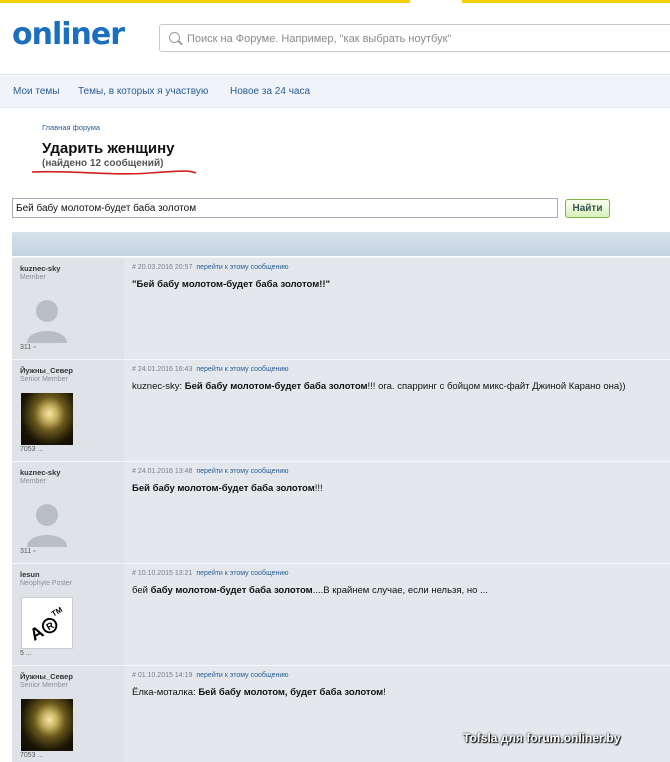  Describe the element at coordinates (542, 738) in the screenshot. I see `watermark: Tofsla для forum.onliner.by` at that location.